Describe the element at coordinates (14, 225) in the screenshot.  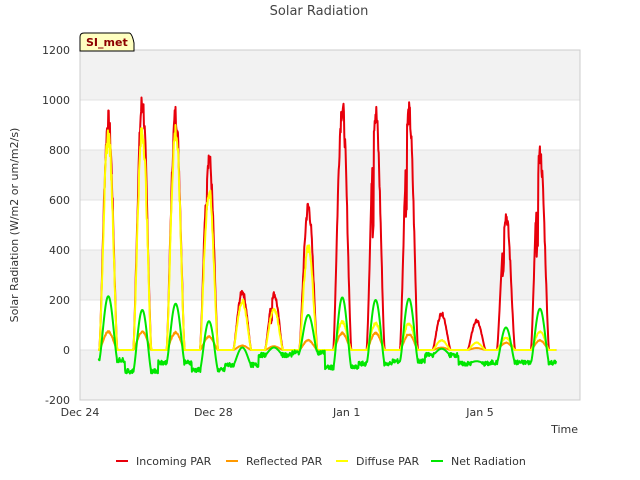
I see `y-axis-label: Solar Radiation (W/m2 or um/m2/s)` at that location.